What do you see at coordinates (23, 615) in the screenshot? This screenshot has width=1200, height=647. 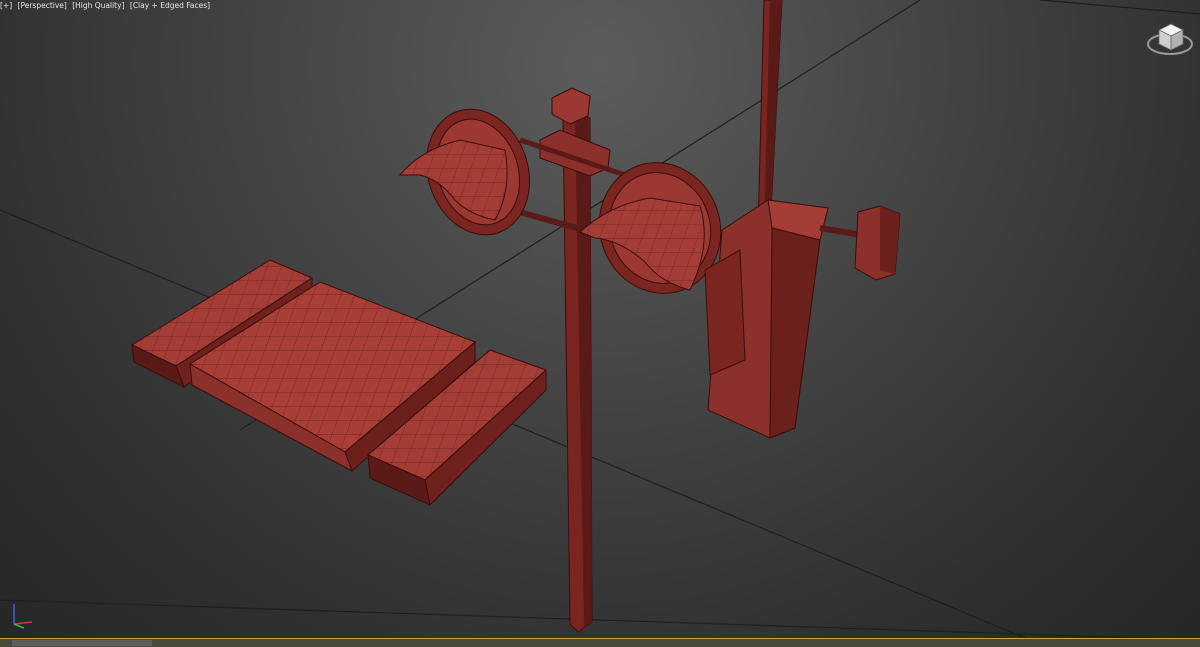 I see `axis-tripod-icon` at bounding box center [23, 615].